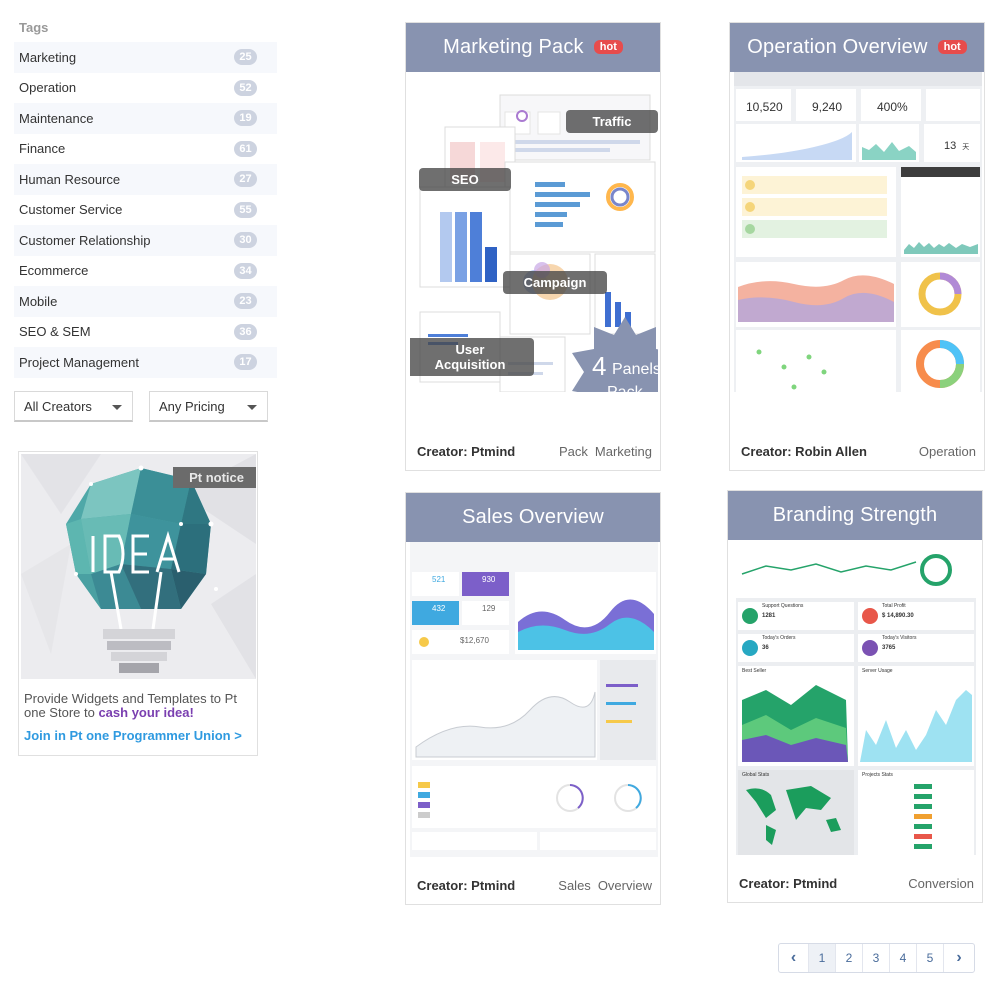  Describe the element at coordinates (877, 775) in the screenshot. I see `panel-title: Projects Stats` at that location.